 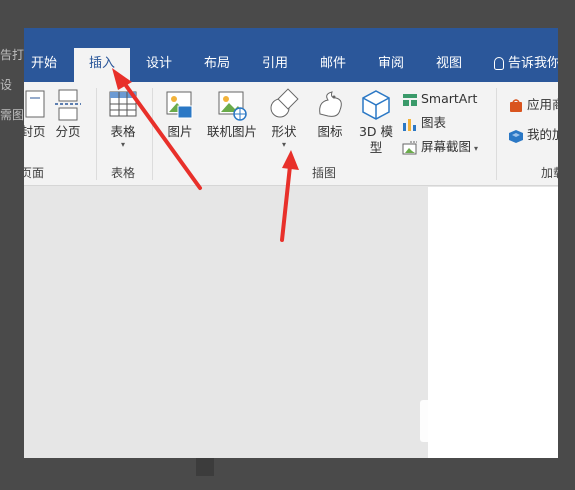 What do you see at coordinates (376, 105) in the screenshot?
I see `cube-icon` at bounding box center [376, 105].